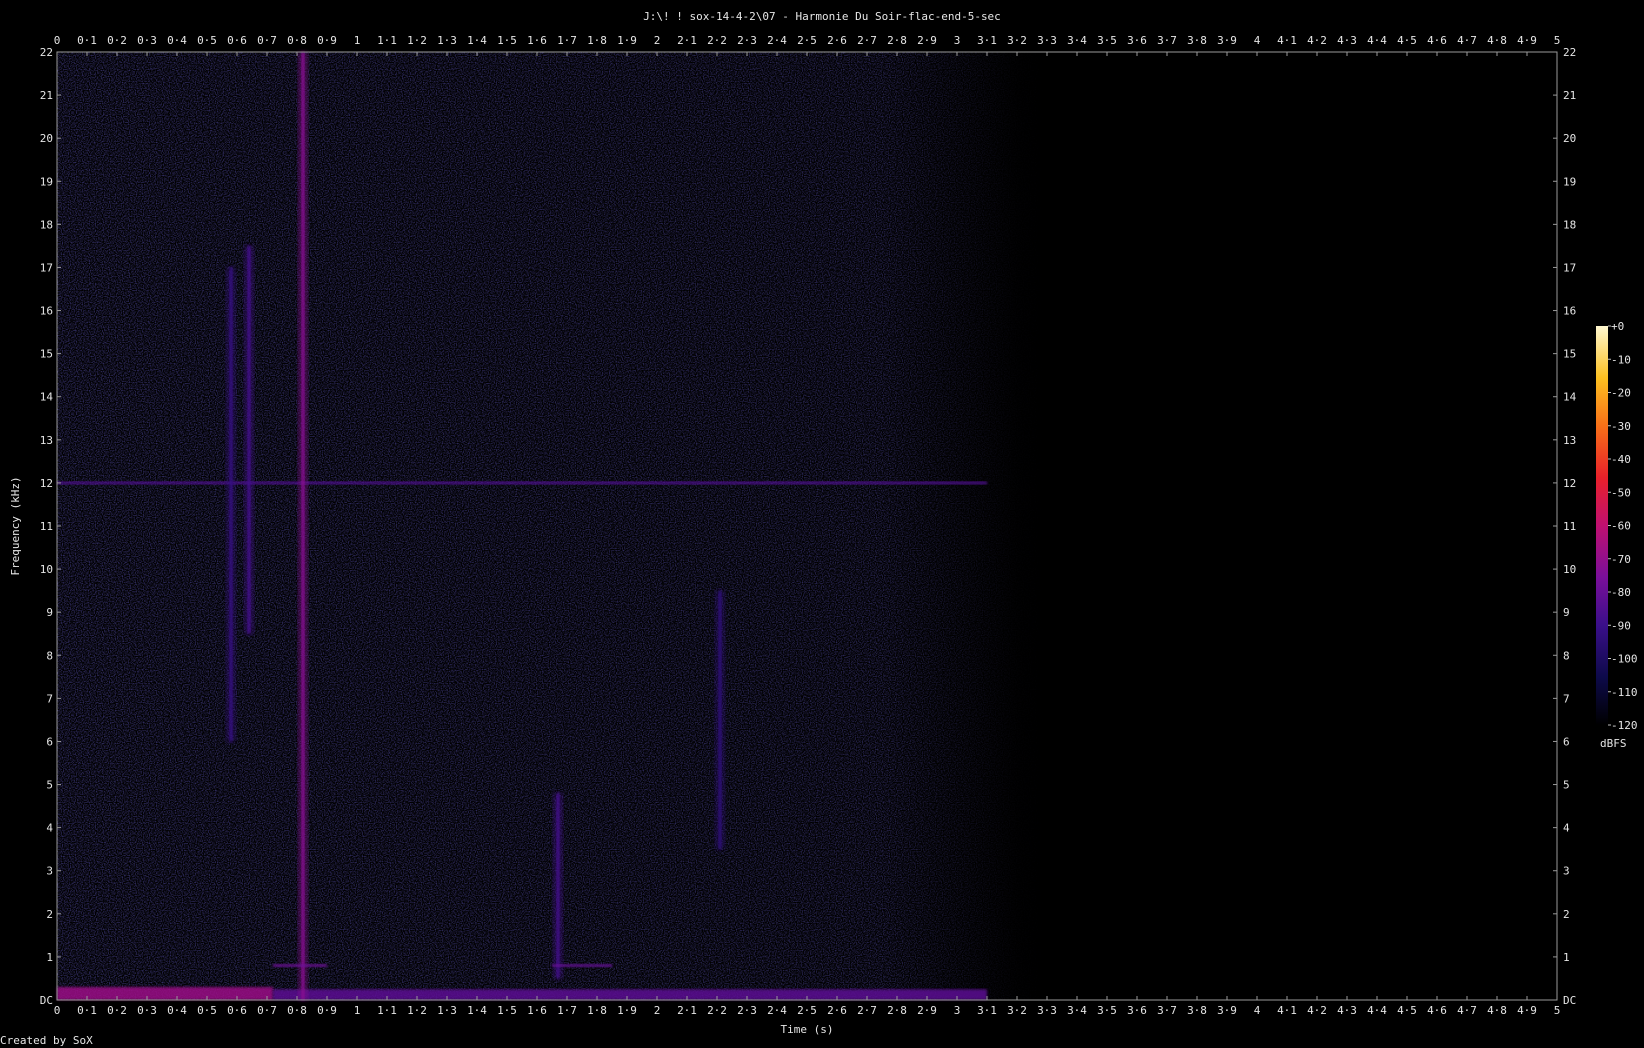 The height and width of the screenshot is (1048, 1644). What do you see at coordinates (837, 40) in the screenshot?
I see `x-tick-label-top: 2·6` at bounding box center [837, 40].